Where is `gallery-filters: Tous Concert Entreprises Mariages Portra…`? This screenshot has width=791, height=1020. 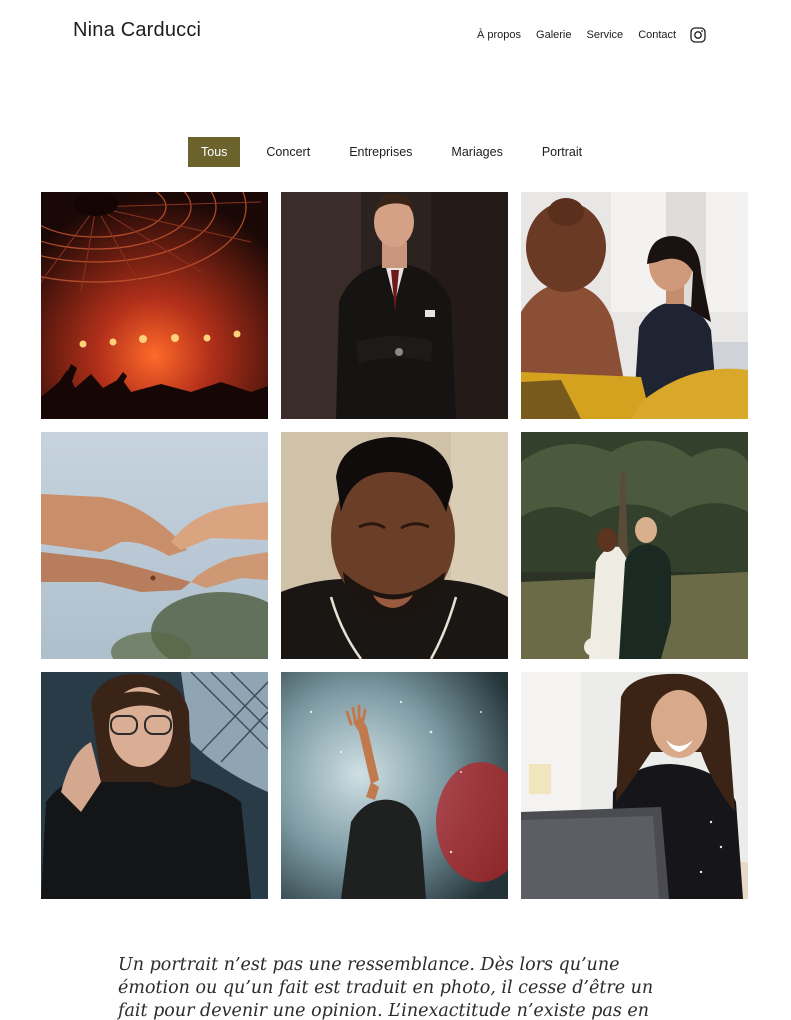
gallery-filters: Tous Concert Entreprises Mariages Portra… is located at coordinates (391, 152).